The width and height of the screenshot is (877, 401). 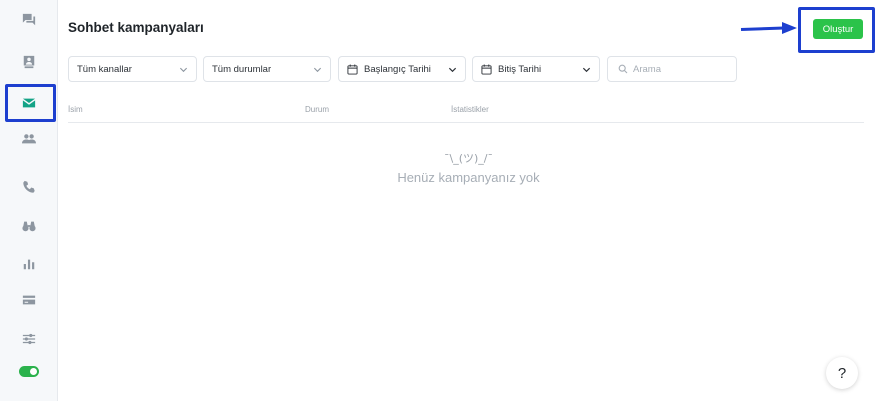 I want to click on column-header-status: Durum, so click(x=317, y=109).